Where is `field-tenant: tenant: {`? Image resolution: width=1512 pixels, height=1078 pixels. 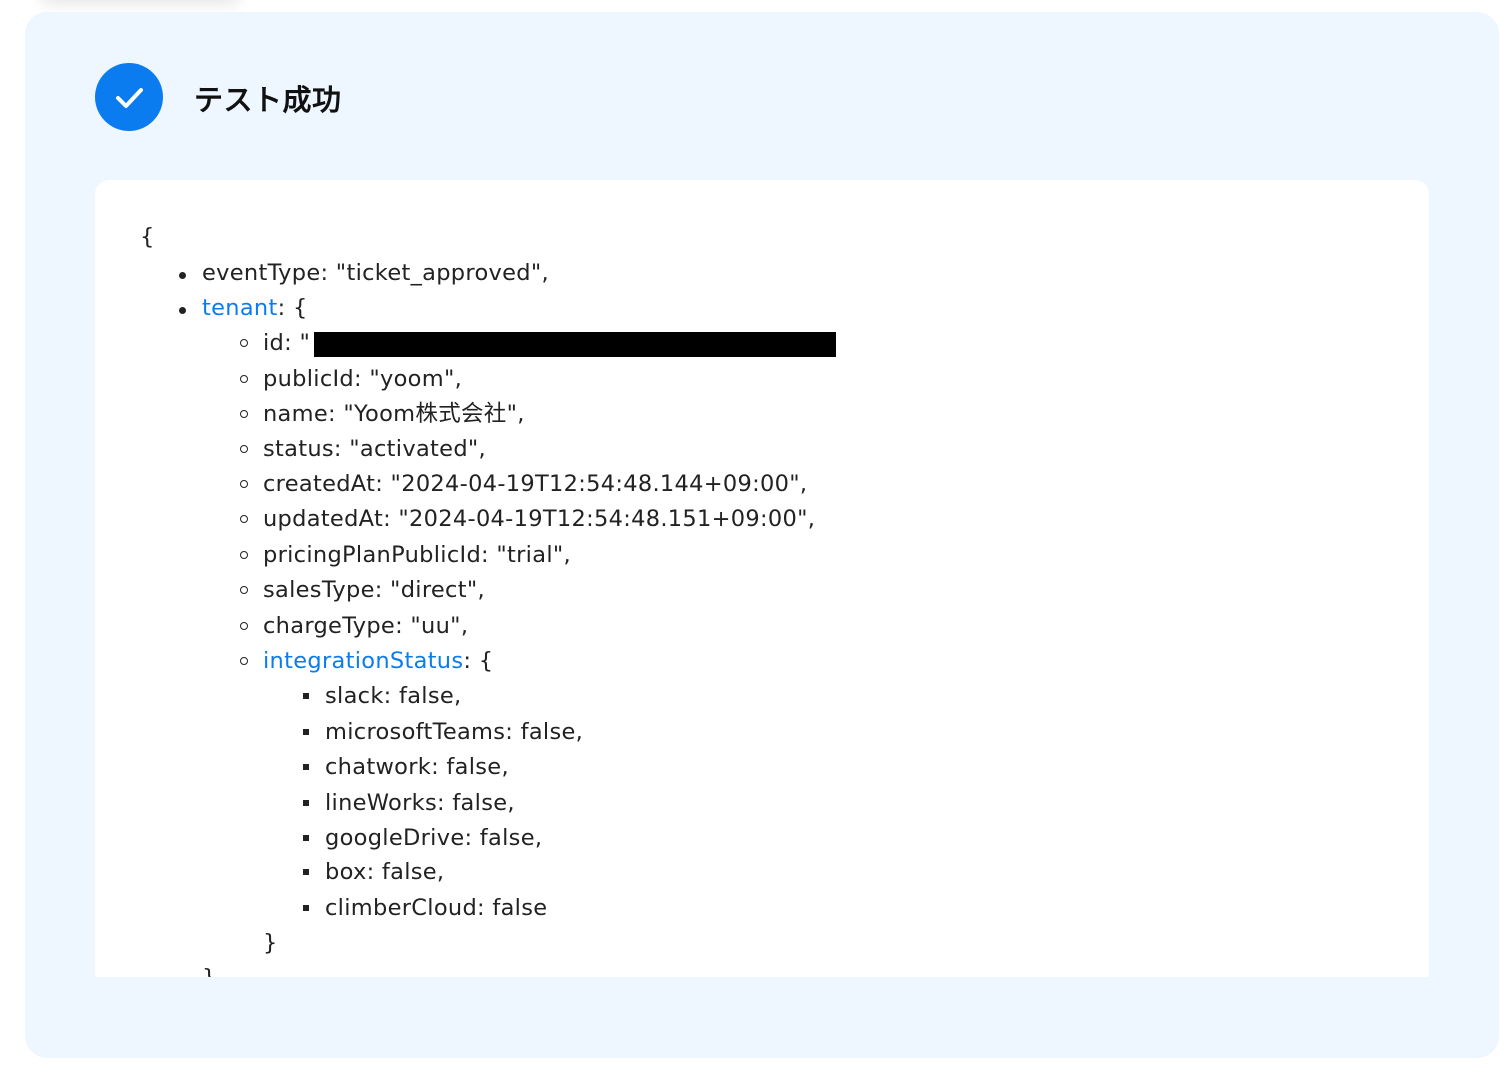
field-tenant: tenant: { is located at coordinates (255, 308).